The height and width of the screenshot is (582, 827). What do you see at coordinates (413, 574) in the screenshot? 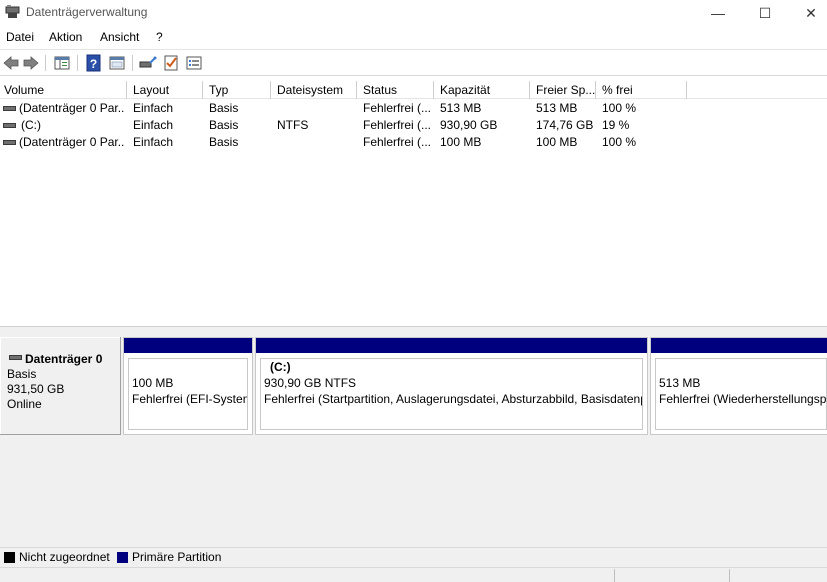
I see `status-bar` at bounding box center [413, 574].